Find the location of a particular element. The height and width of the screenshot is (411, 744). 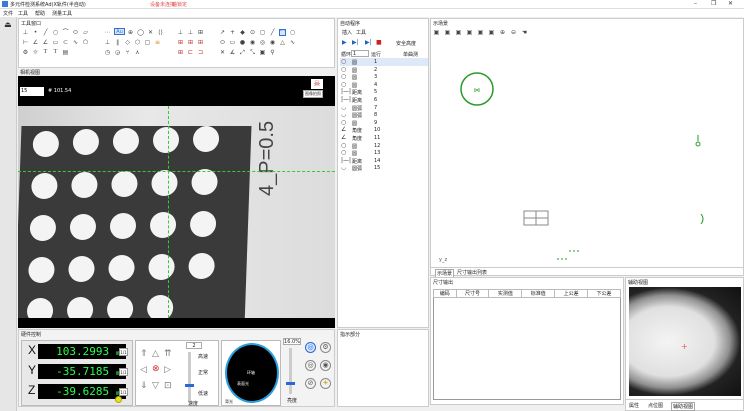

program-row: ○ 圆 13 is located at coordinates (384, 153).